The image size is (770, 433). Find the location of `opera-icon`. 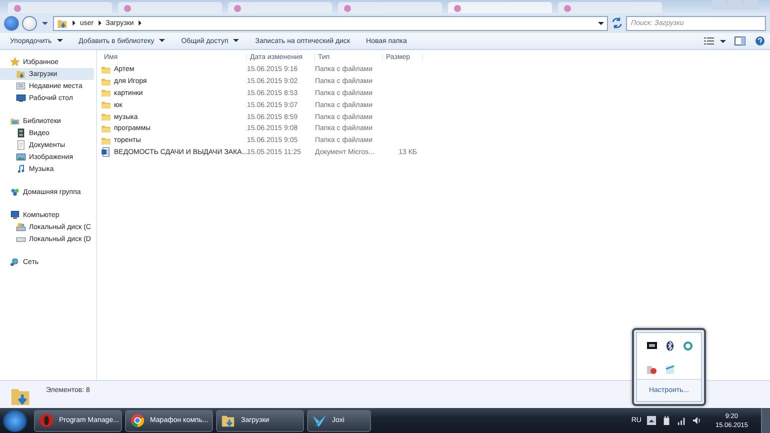

opera-icon is located at coordinates (46, 420).